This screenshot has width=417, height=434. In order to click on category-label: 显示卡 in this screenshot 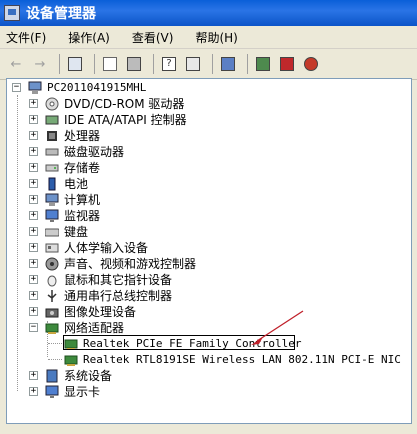, I will do `click(82, 392)`.